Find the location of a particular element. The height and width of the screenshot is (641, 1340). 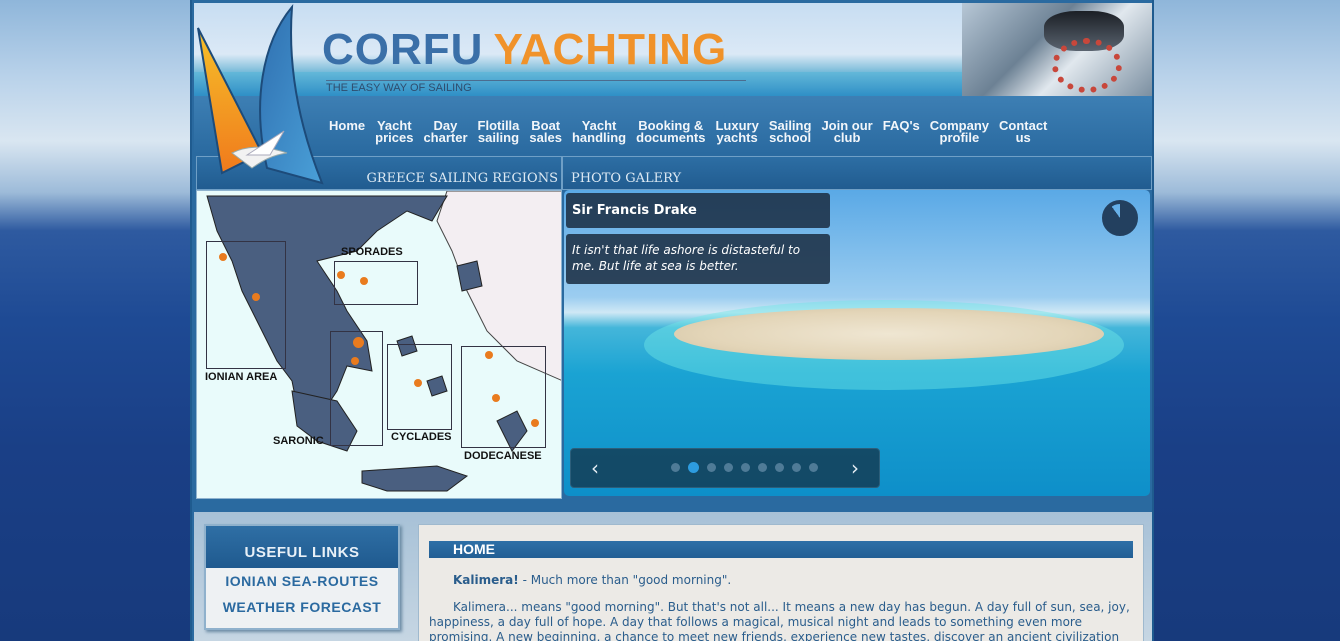

nav-day-charter: Day charter is located at coordinates (445, 131).